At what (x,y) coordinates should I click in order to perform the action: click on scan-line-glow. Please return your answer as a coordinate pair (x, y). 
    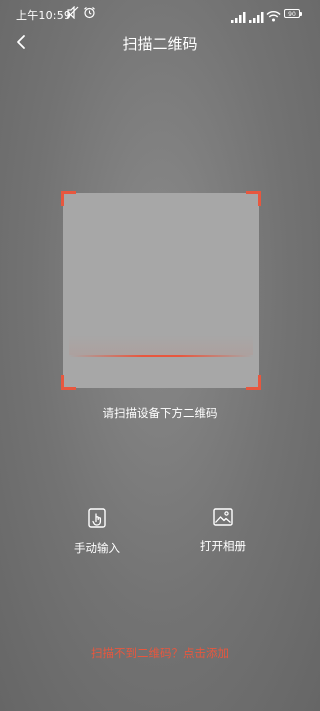
    Looking at the image, I should click on (161, 345).